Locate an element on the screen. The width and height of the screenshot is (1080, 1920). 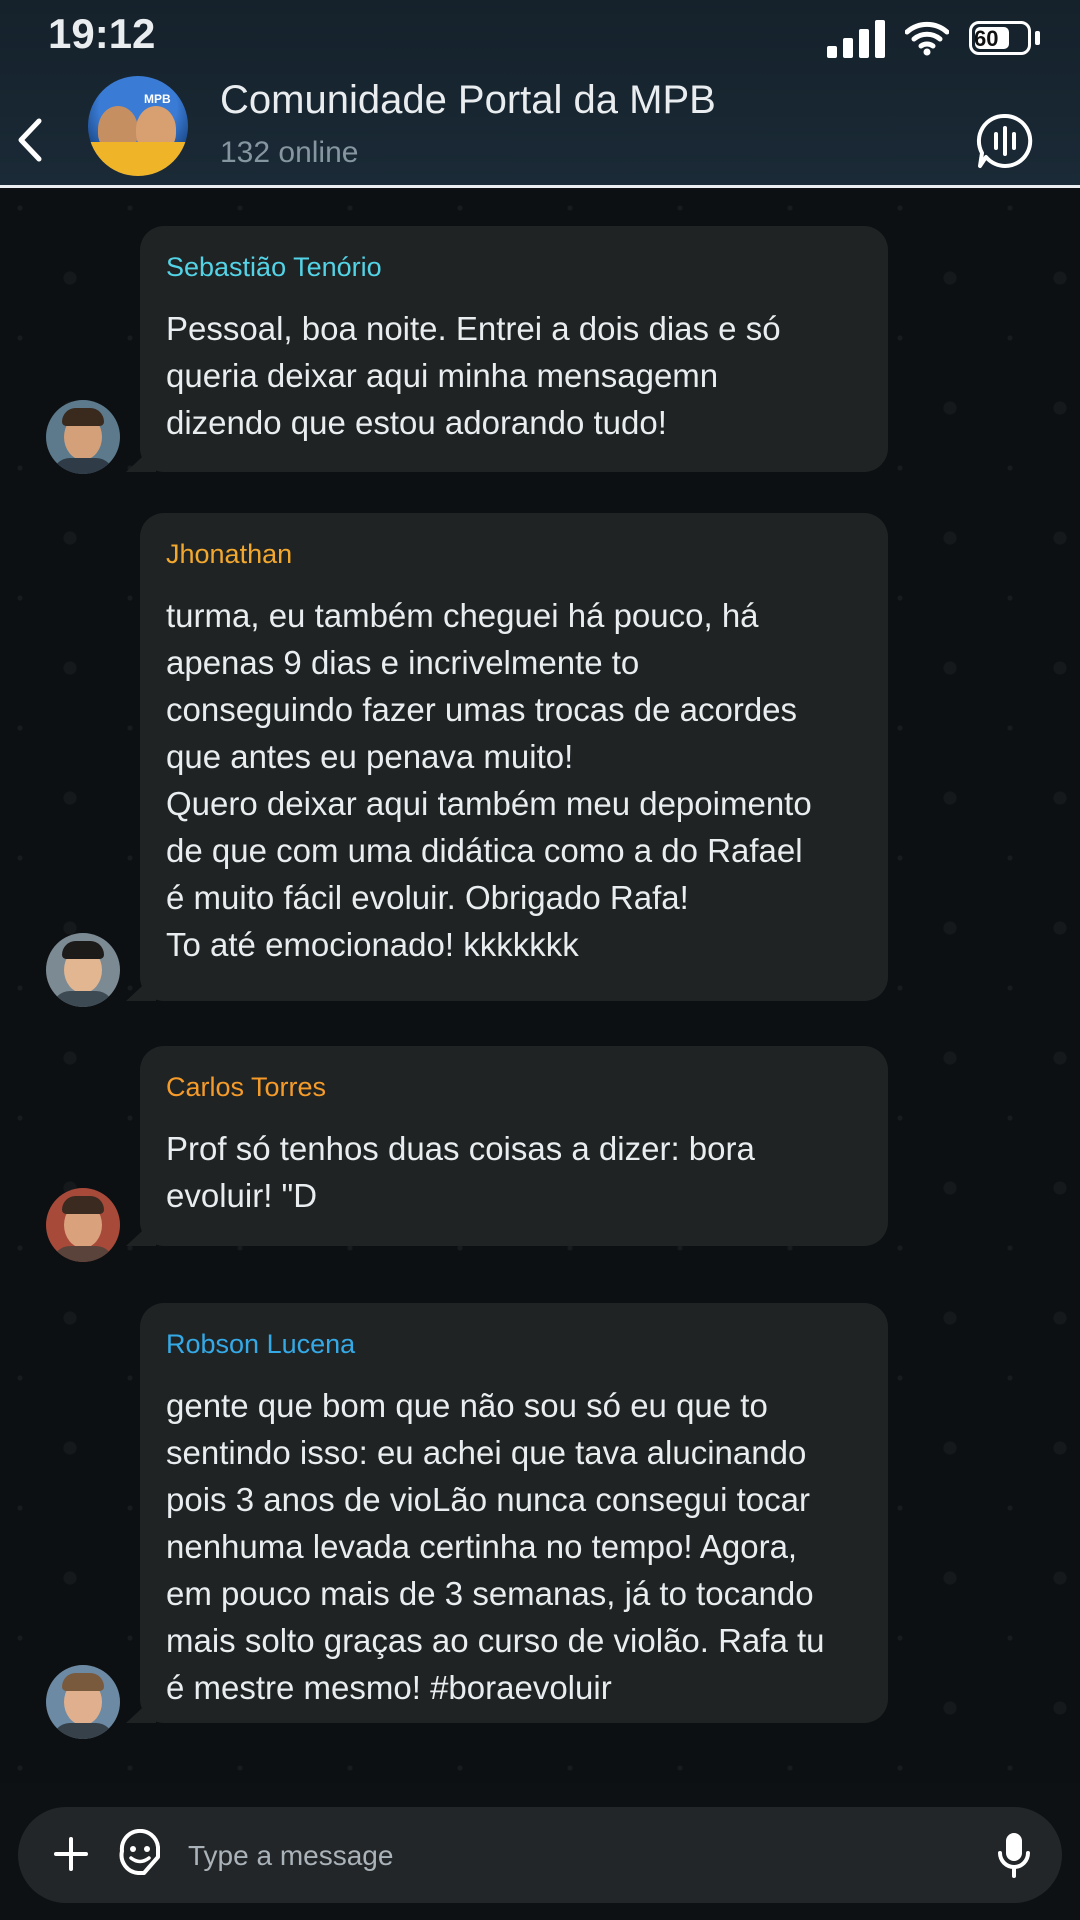
input-bar is located at coordinates (540, 1855).